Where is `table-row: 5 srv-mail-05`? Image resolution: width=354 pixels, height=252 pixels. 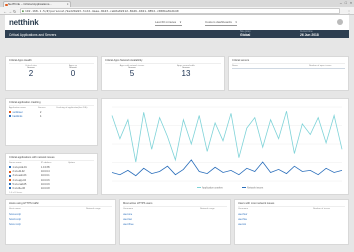
table-row: 5 srv-mail-05 is located at coordinates (17, 184).